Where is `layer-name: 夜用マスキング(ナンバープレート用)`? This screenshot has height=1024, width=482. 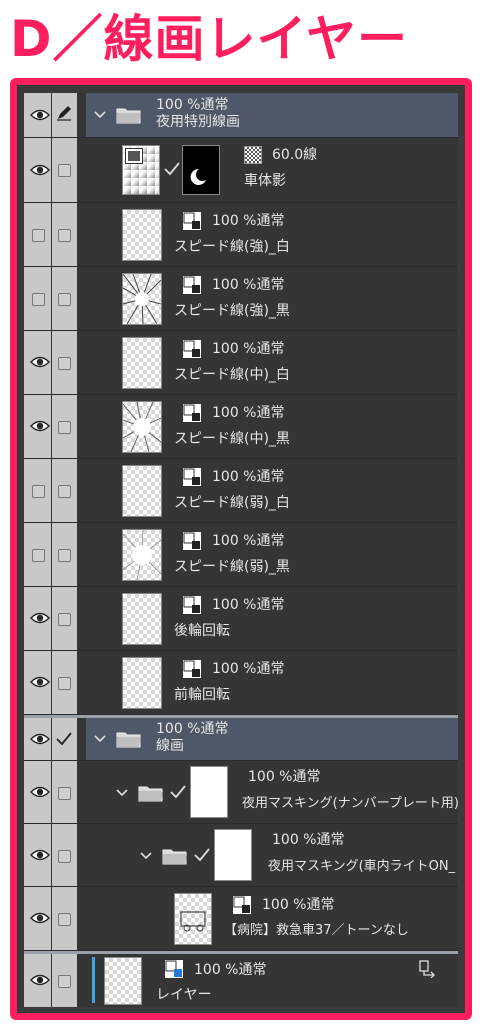 layer-name: 夜用マスキング(ナンバープレート用) is located at coordinates (350, 803).